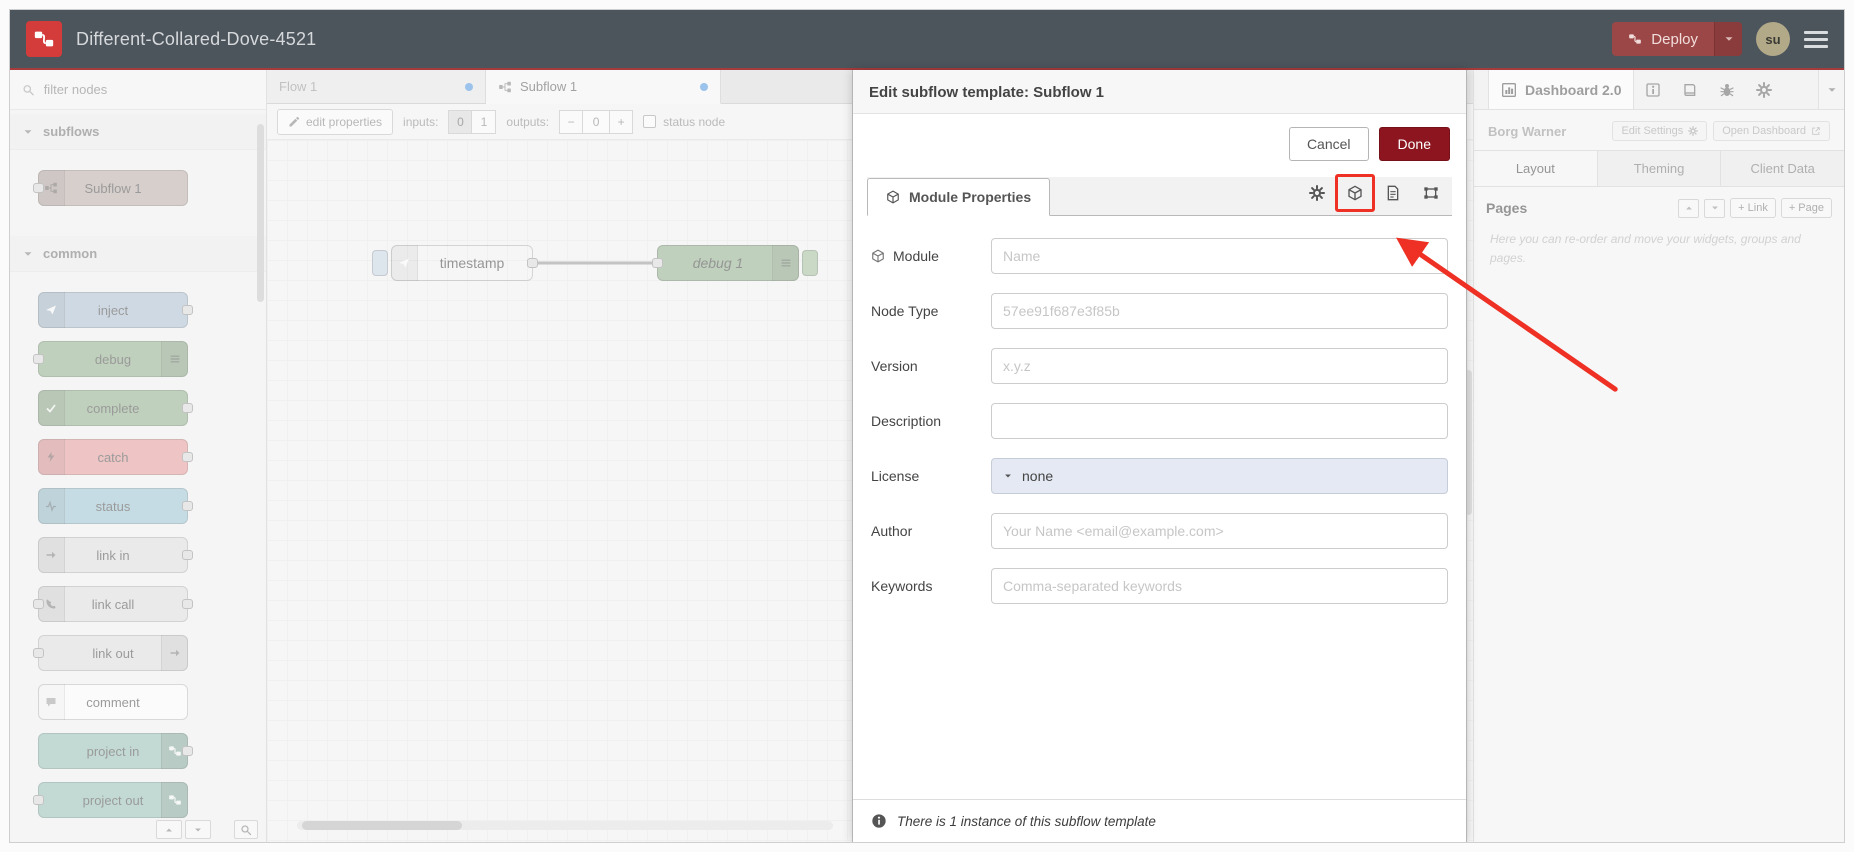  I want to click on module-field-label: Module, so click(931, 256).